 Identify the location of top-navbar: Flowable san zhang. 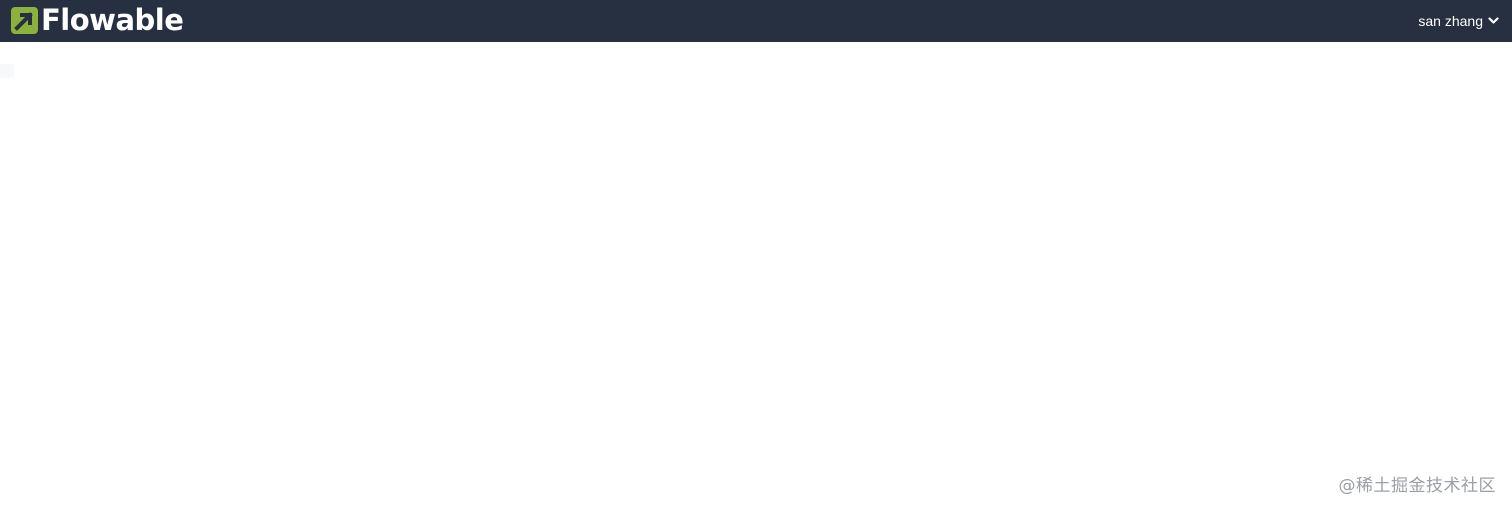
(756, 21).